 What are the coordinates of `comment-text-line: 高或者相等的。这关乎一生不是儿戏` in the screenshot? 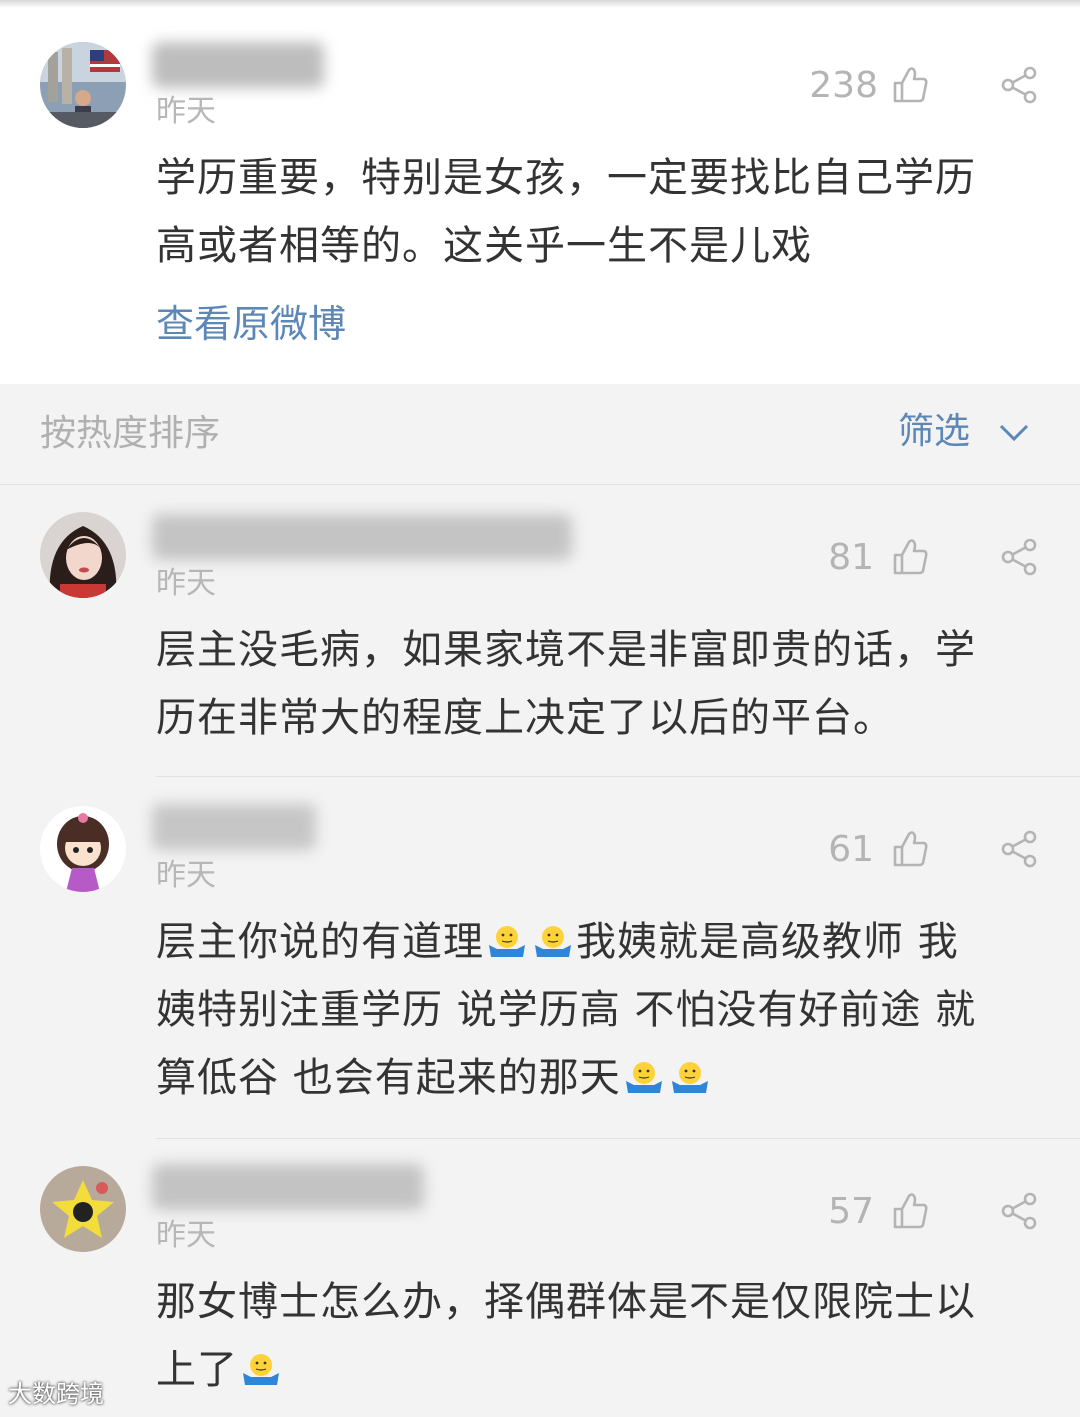 It's located at (484, 246).